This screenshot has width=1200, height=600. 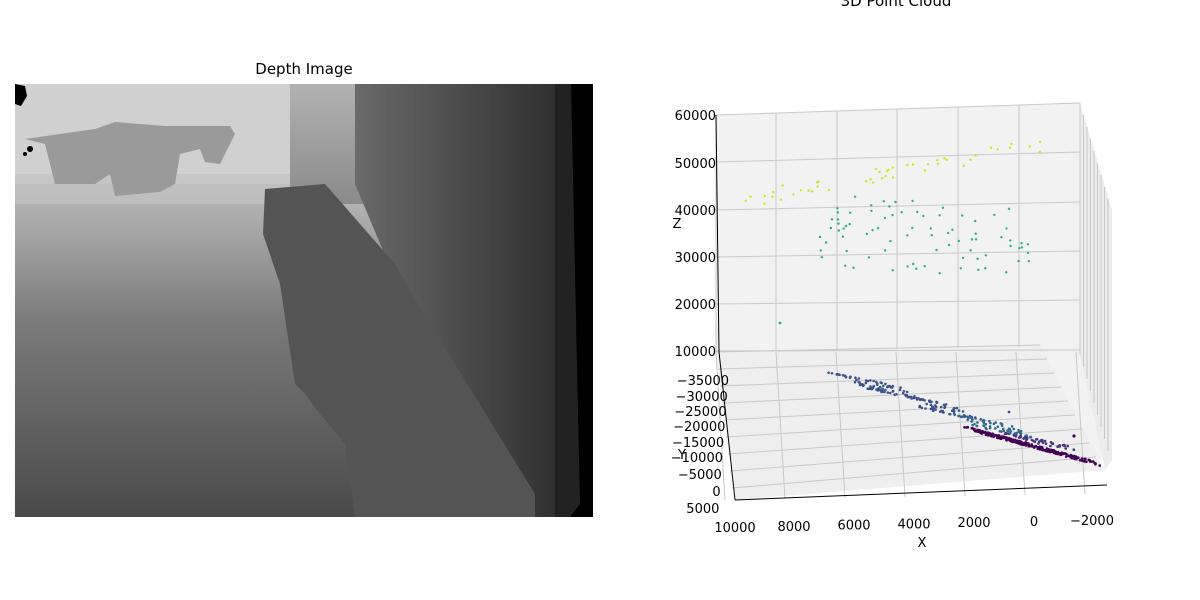 I want to click on floor-pane, so click(x=910, y=422).